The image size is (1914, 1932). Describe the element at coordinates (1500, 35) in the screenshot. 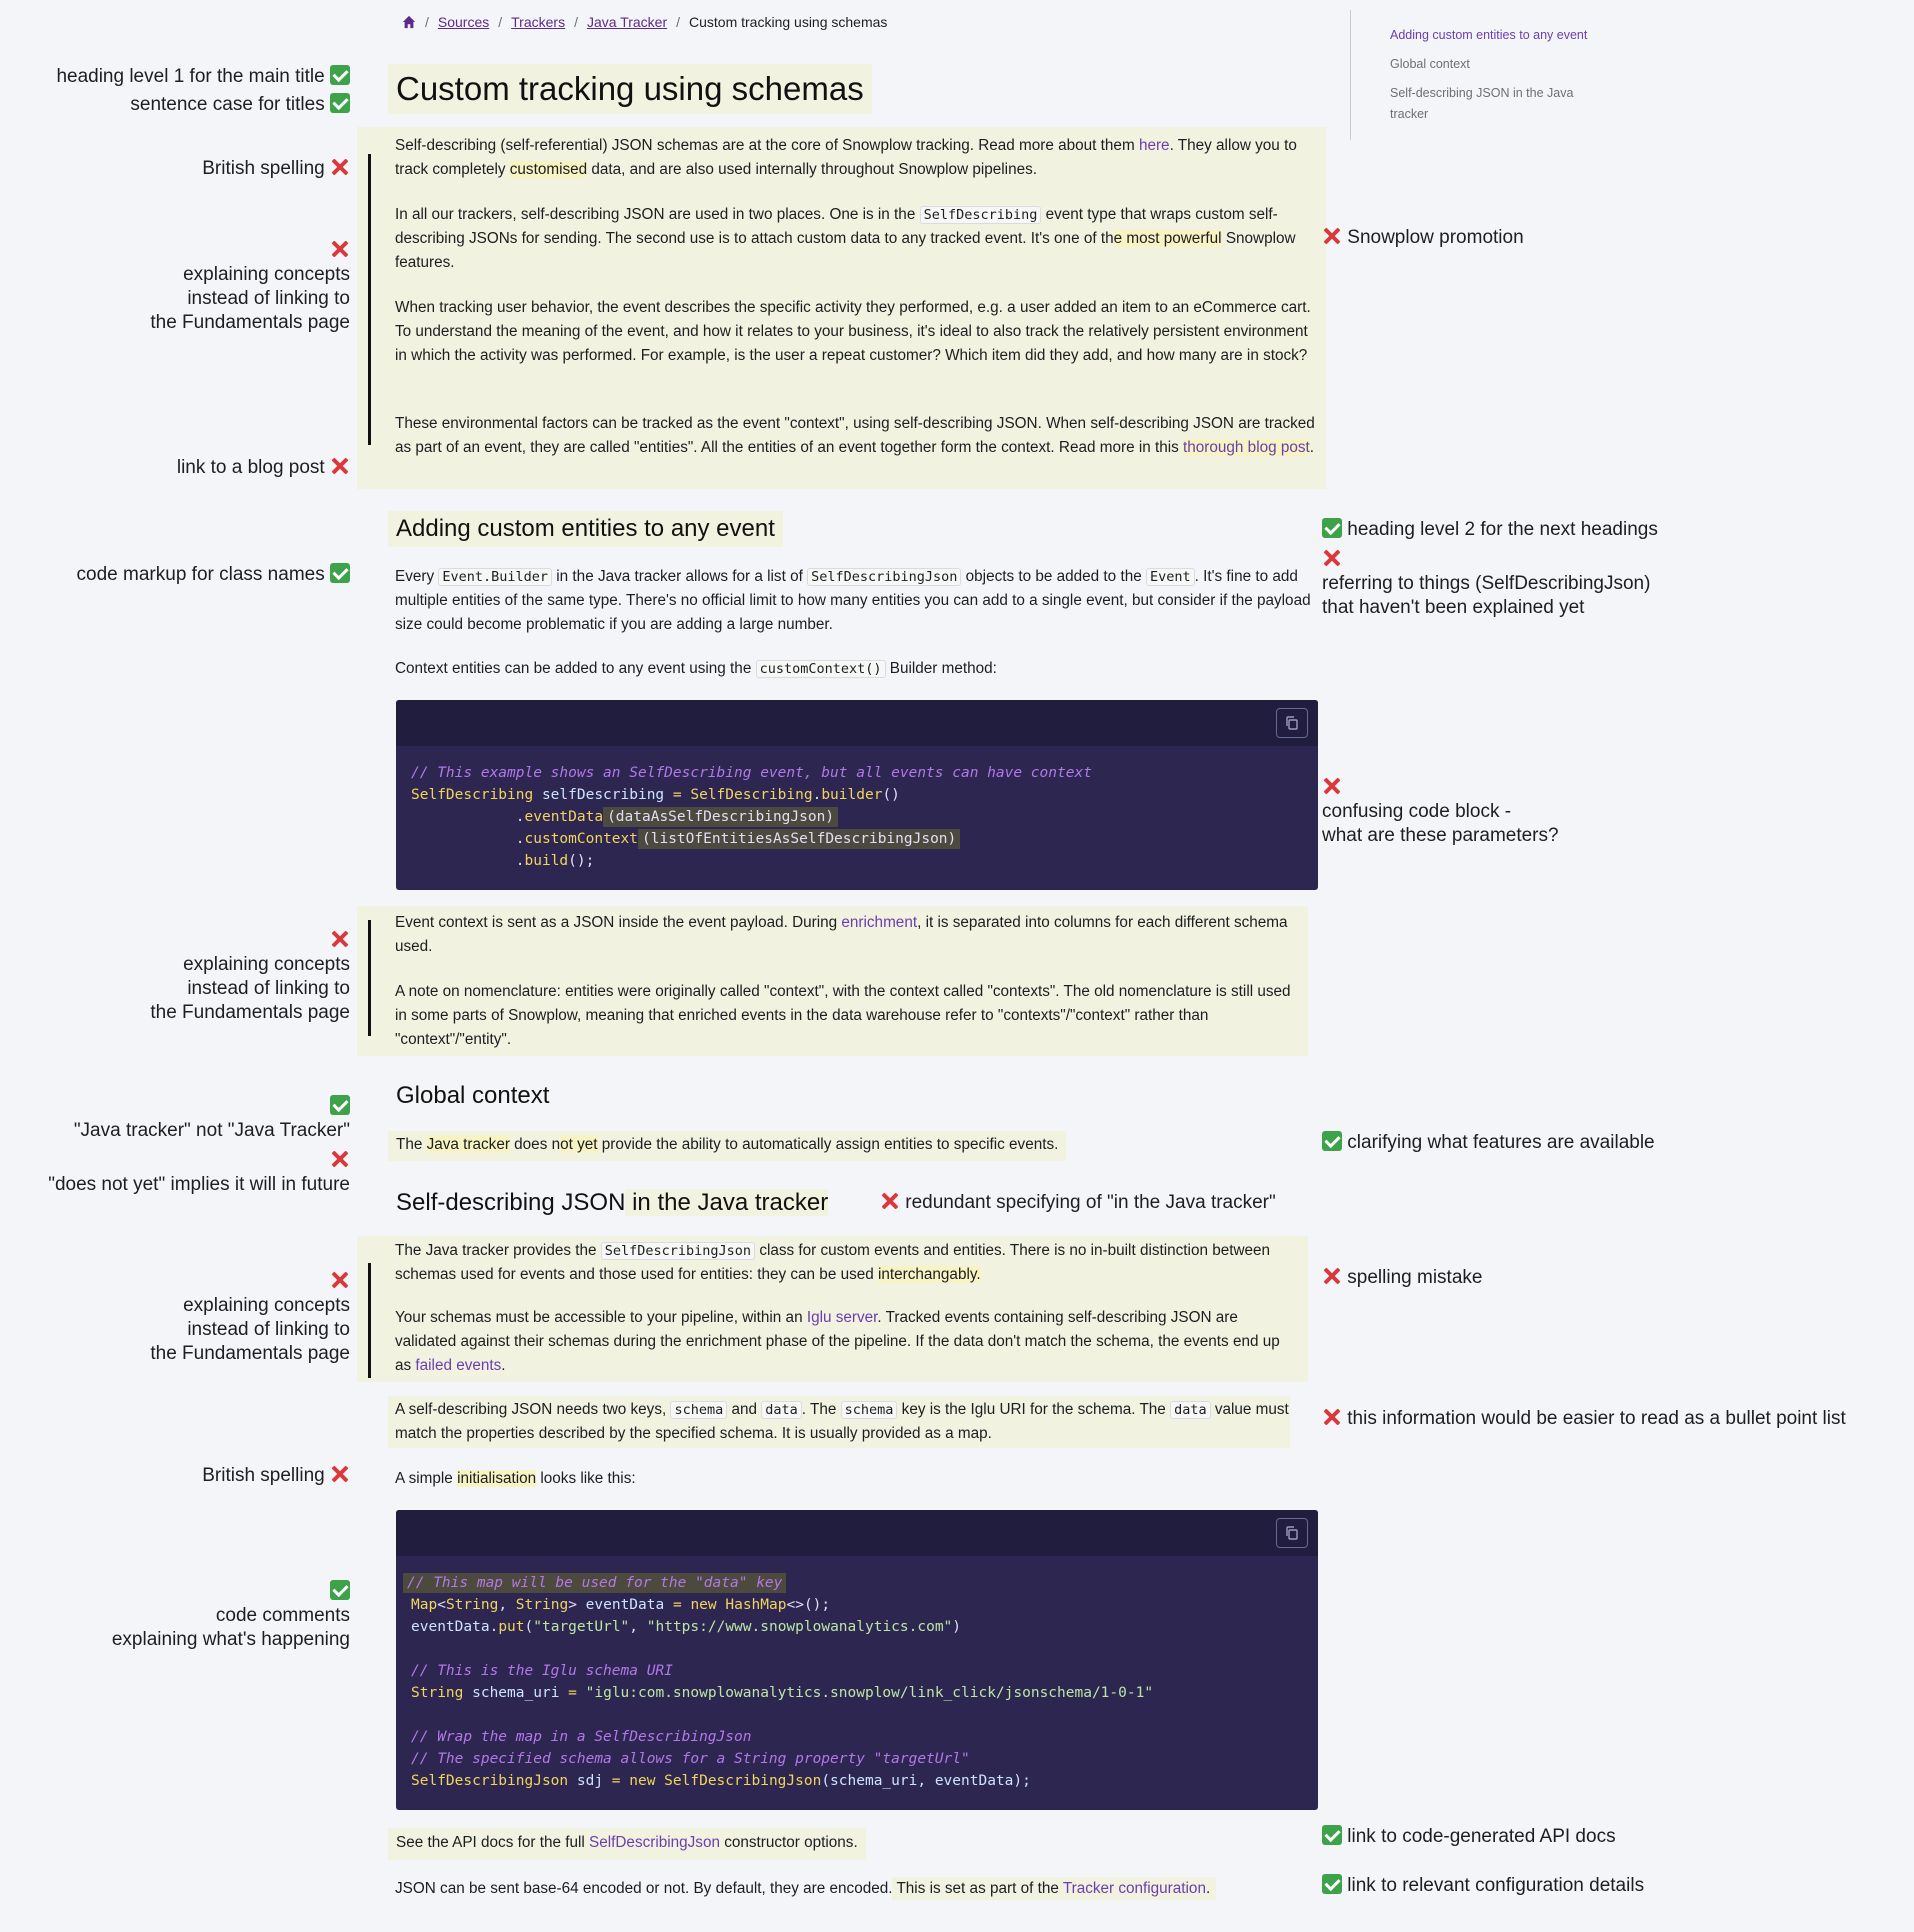

I see `toc-item-adding-custom-entities: Adding custom entities to any event` at that location.